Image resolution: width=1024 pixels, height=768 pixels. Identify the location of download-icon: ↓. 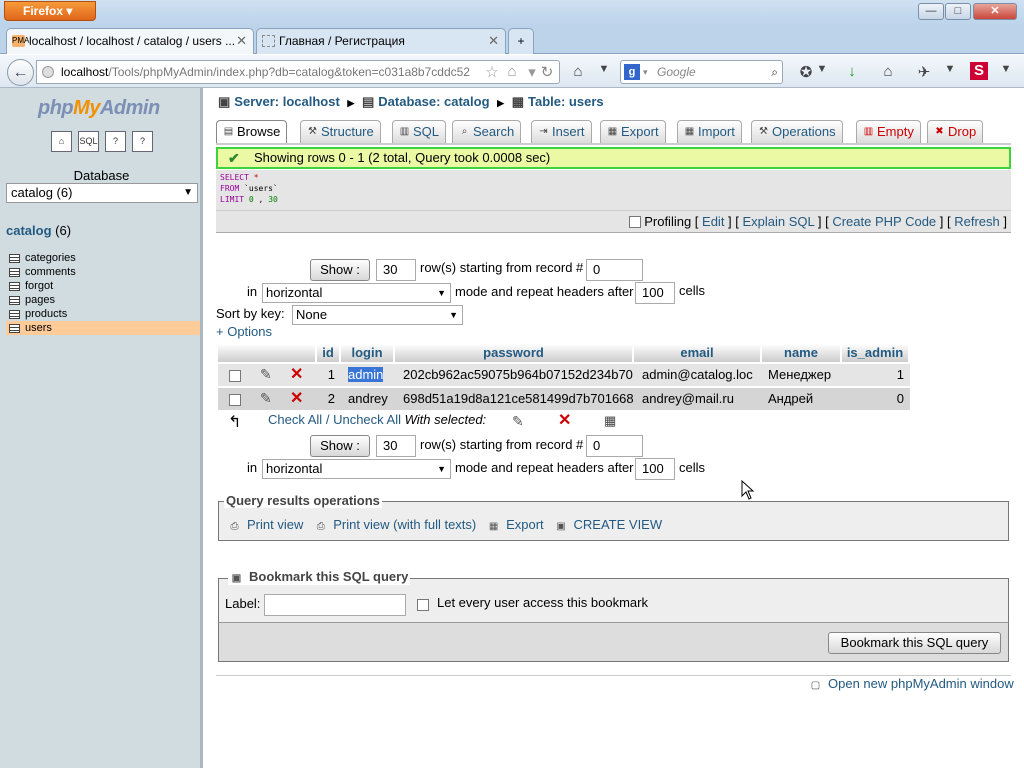
(852, 71).